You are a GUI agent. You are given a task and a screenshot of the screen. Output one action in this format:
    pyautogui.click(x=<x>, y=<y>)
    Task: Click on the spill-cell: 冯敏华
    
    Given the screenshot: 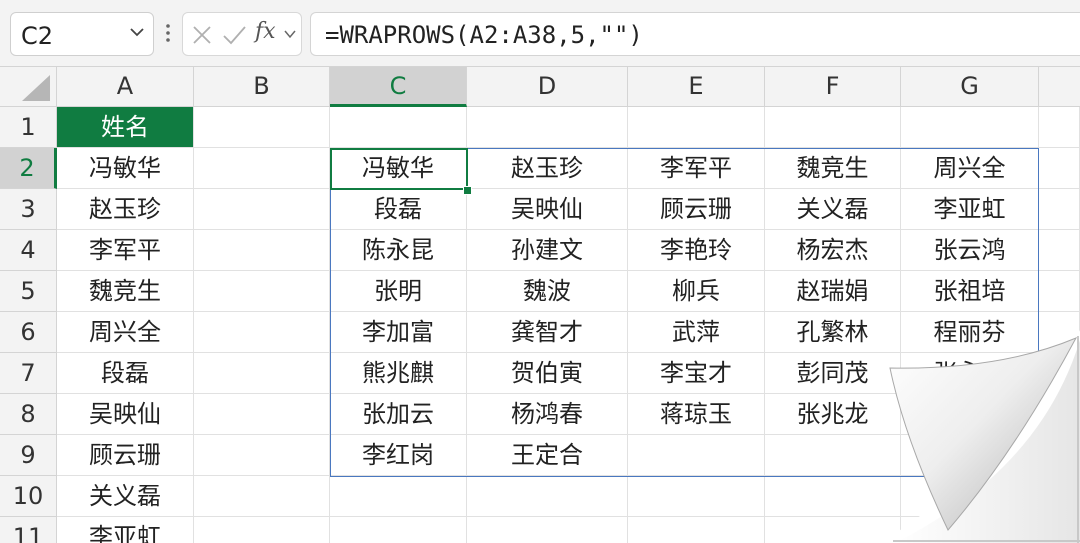 What is the action you would take?
    pyautogui.click(x=398, y=168)
    